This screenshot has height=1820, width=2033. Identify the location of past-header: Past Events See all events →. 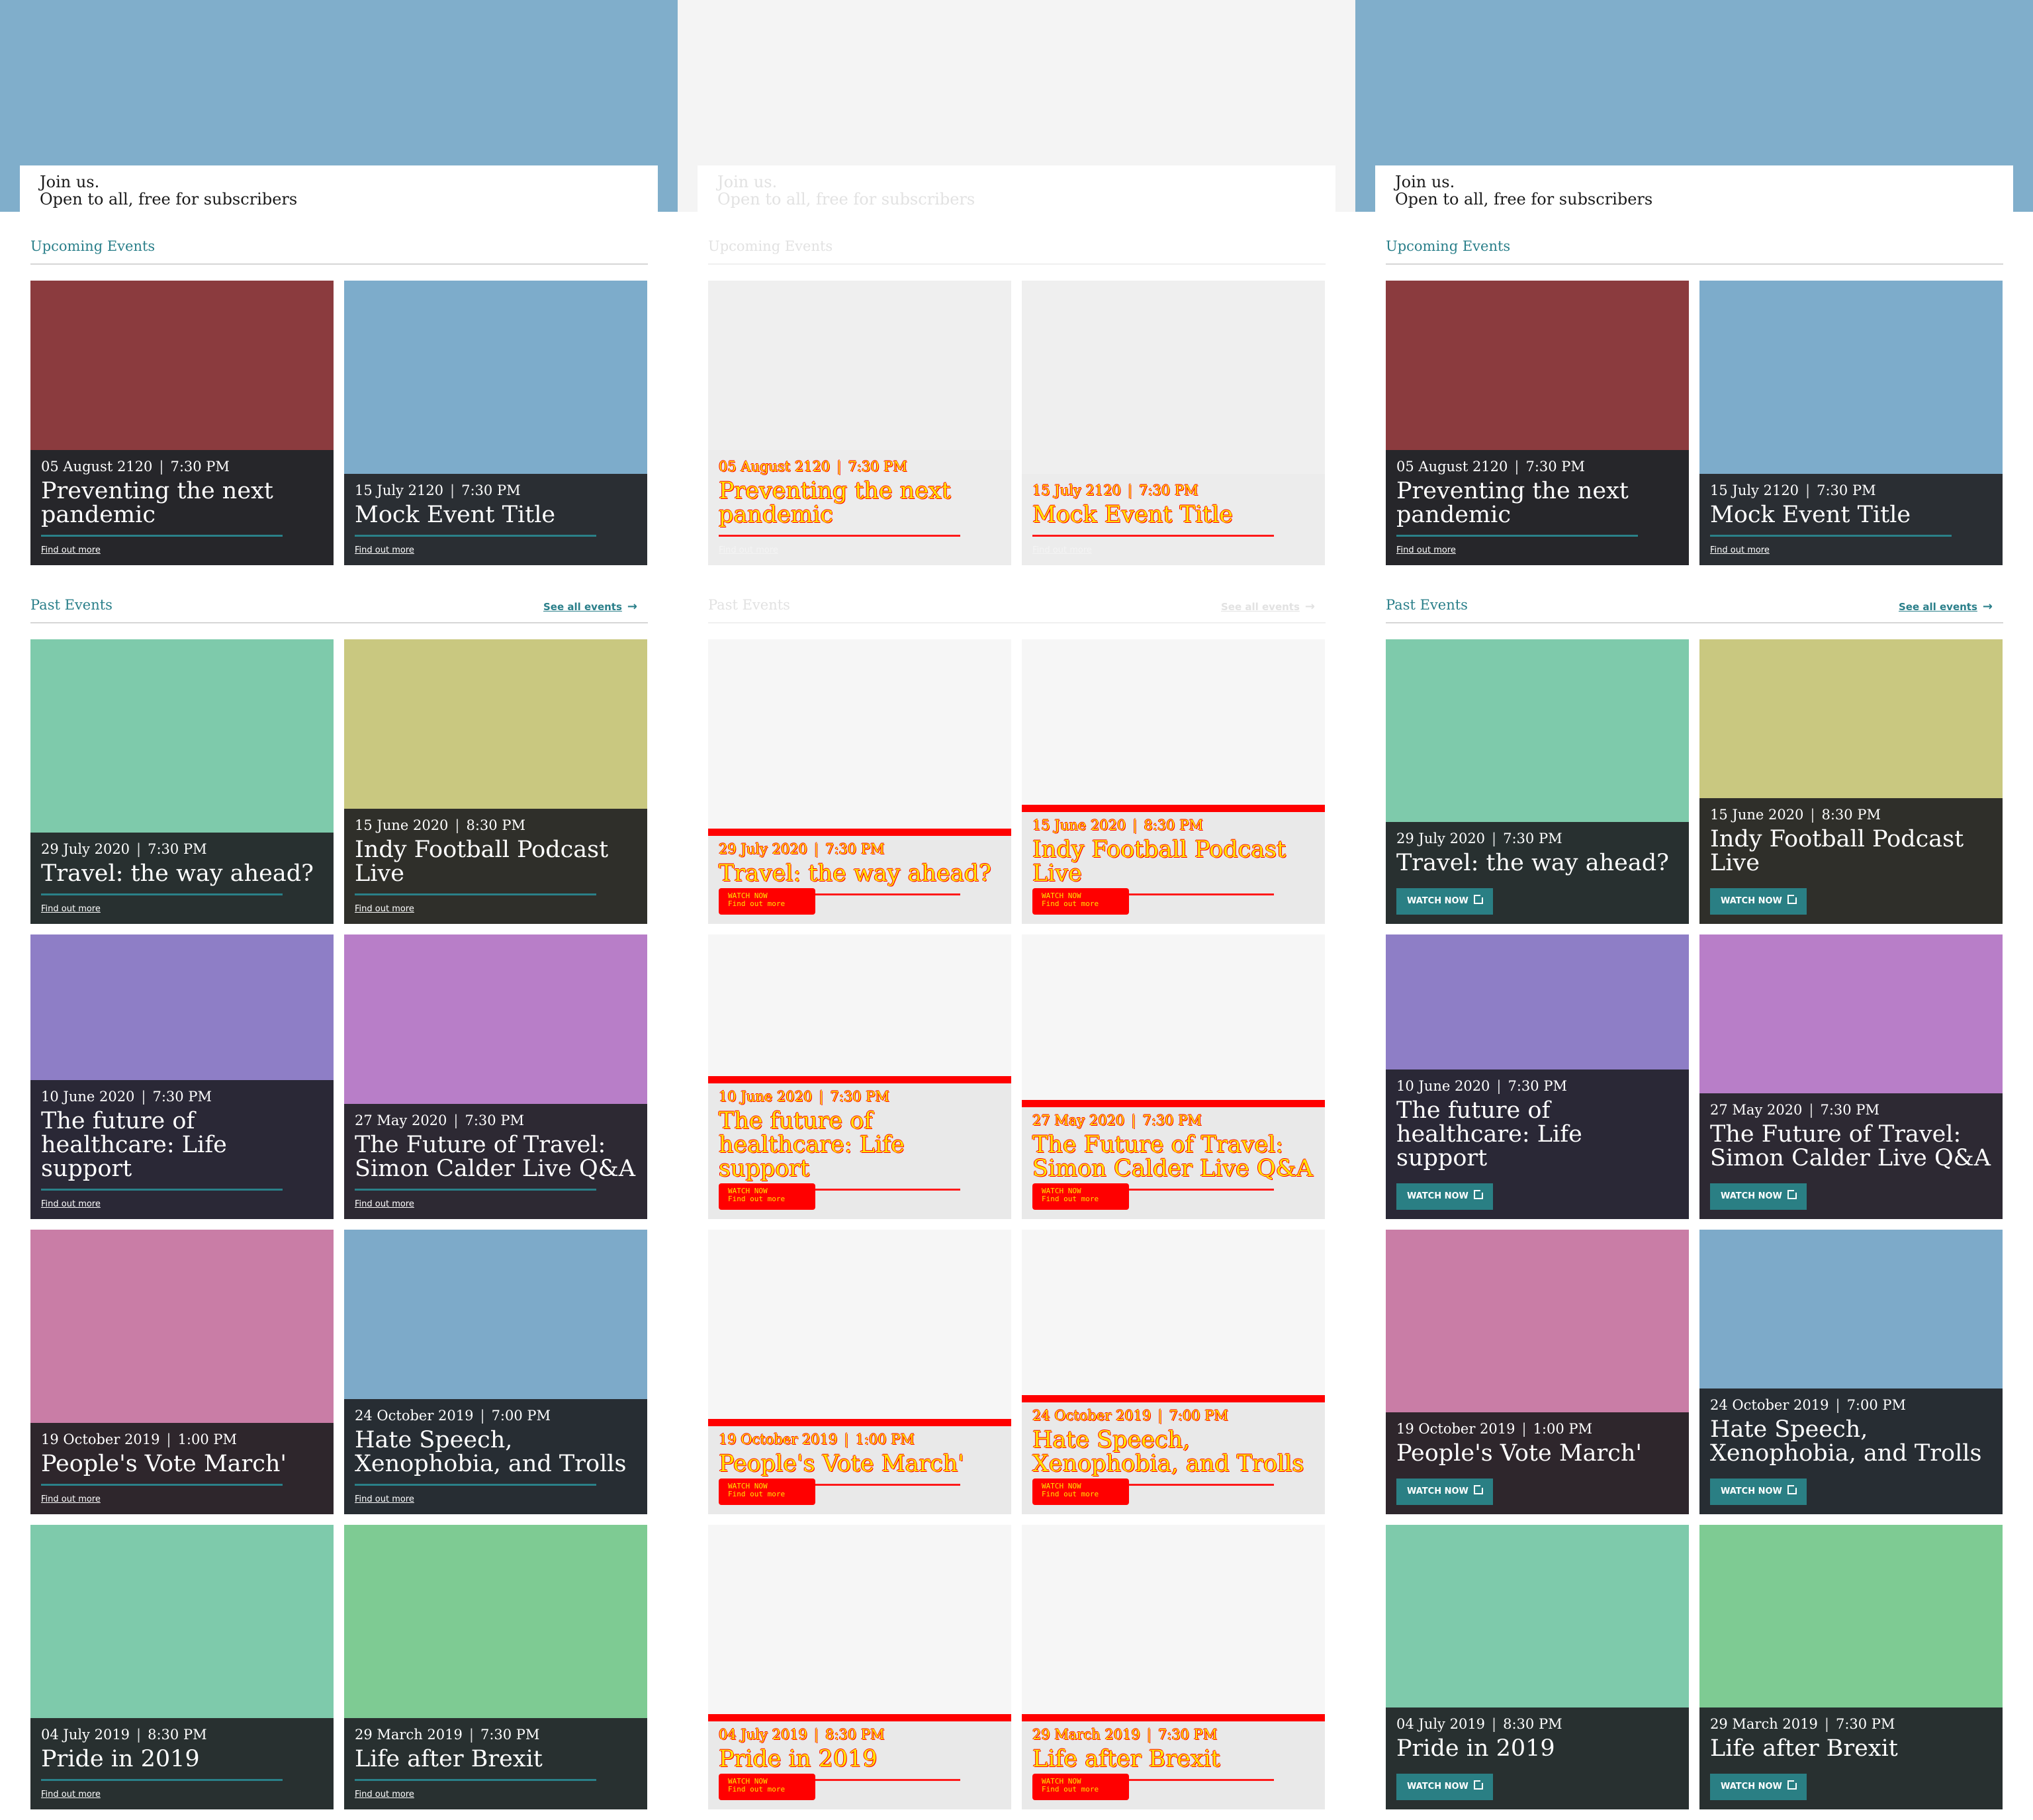
(339, 610).